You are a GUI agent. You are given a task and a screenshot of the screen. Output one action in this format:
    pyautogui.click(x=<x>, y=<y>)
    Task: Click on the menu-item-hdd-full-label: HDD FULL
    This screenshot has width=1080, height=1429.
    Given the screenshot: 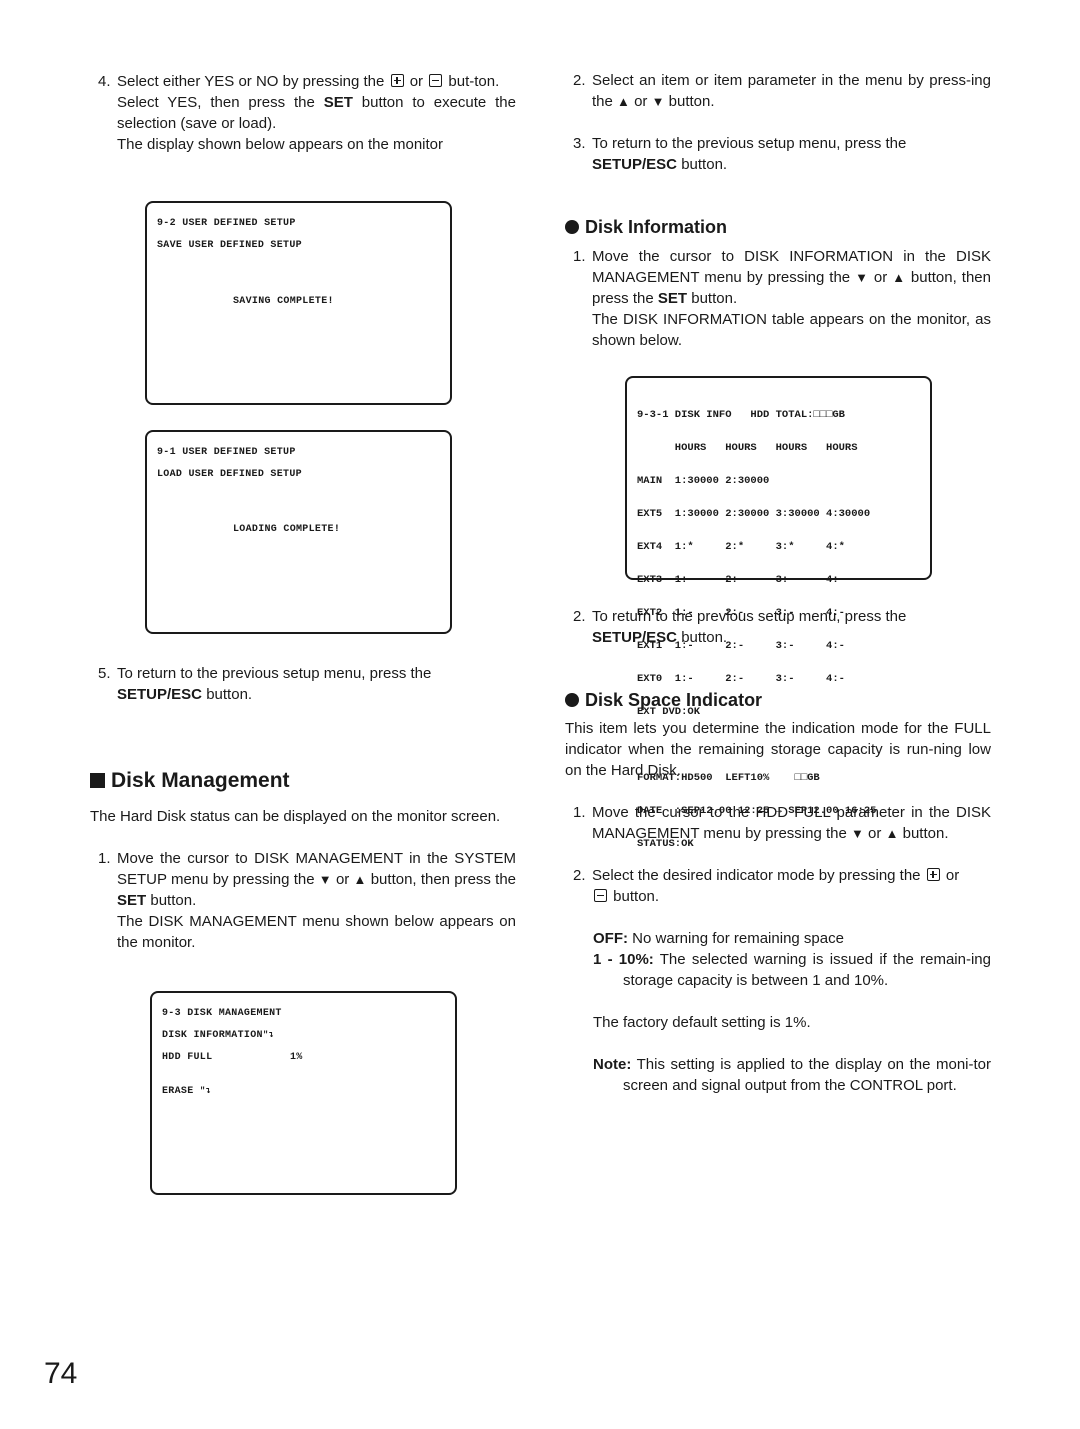 What is the action you would take?
    pyautogui.click(x=187, y=1057)
    